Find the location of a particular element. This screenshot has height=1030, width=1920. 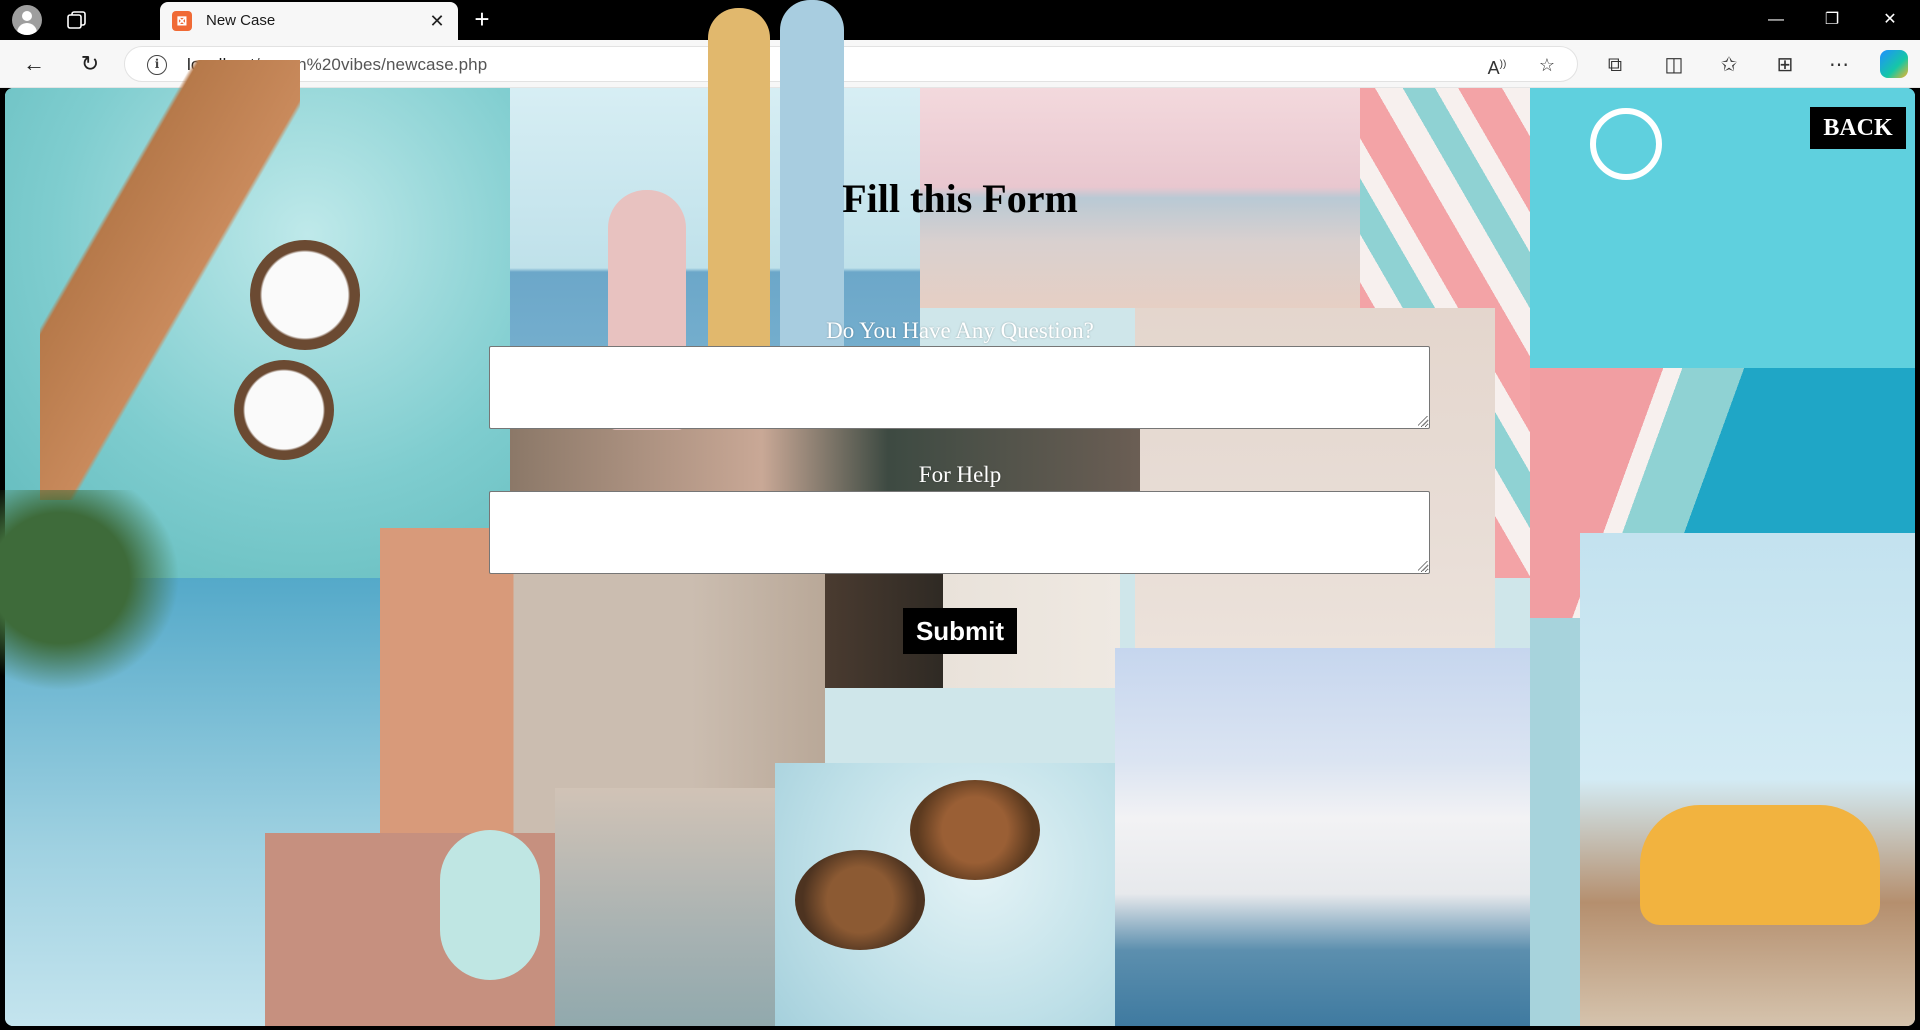

back-button: BACK is located at coordinates (1858, 128).